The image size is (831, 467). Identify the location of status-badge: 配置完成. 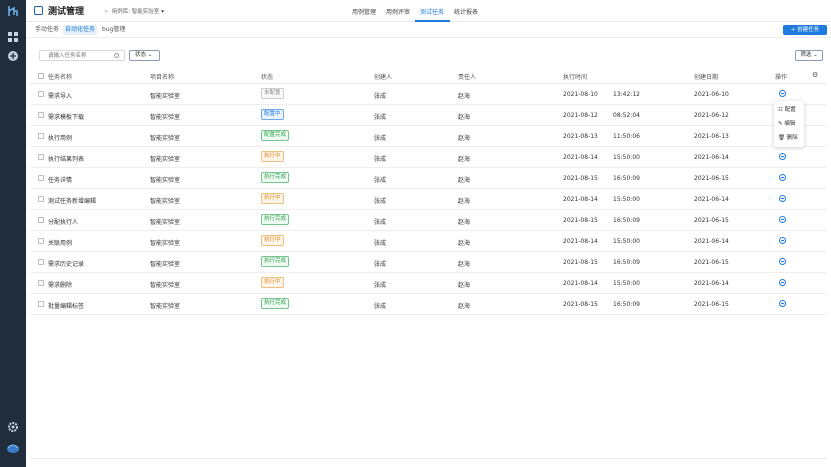
(275, 135).